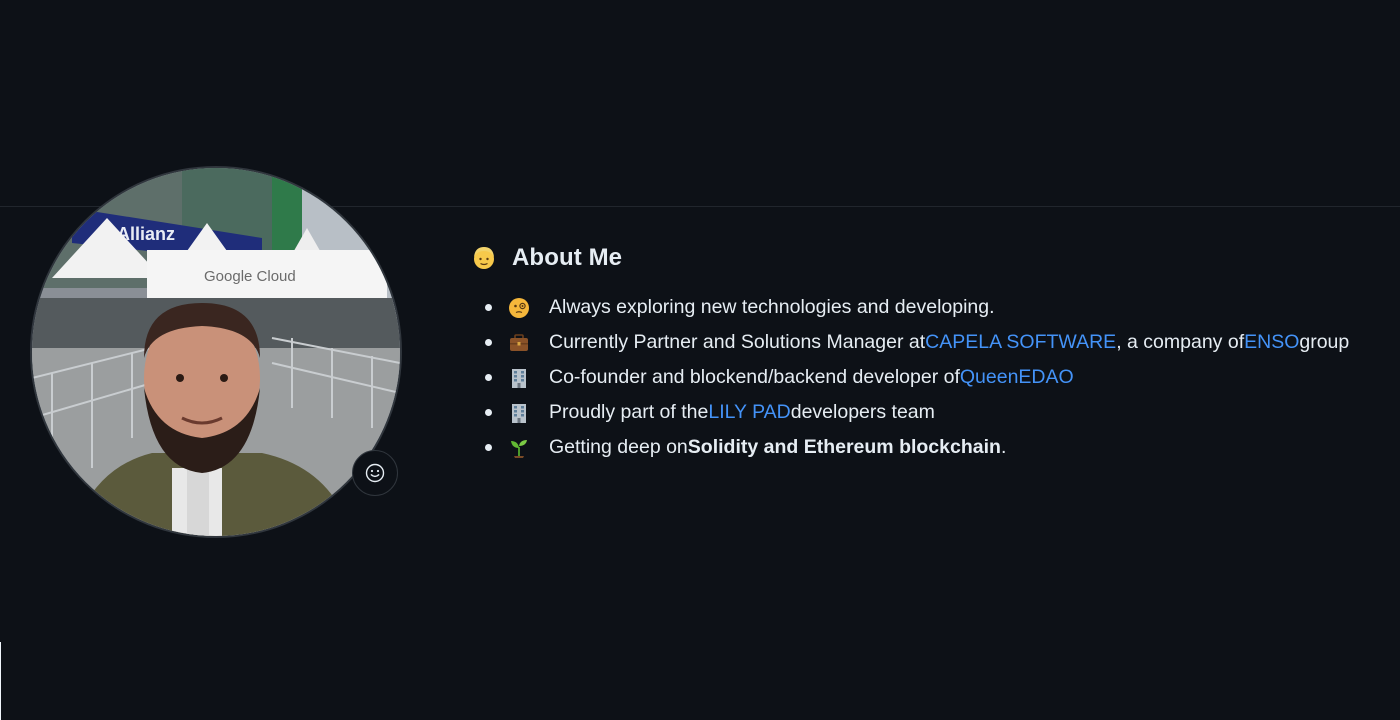 Image resolution: width=1400 pixels, height=720 pixels. Describe the element at coordinates (844, 447) in the screenshot. I see `item-text-bold: Solidity and Ethereum blockchain` at that location.